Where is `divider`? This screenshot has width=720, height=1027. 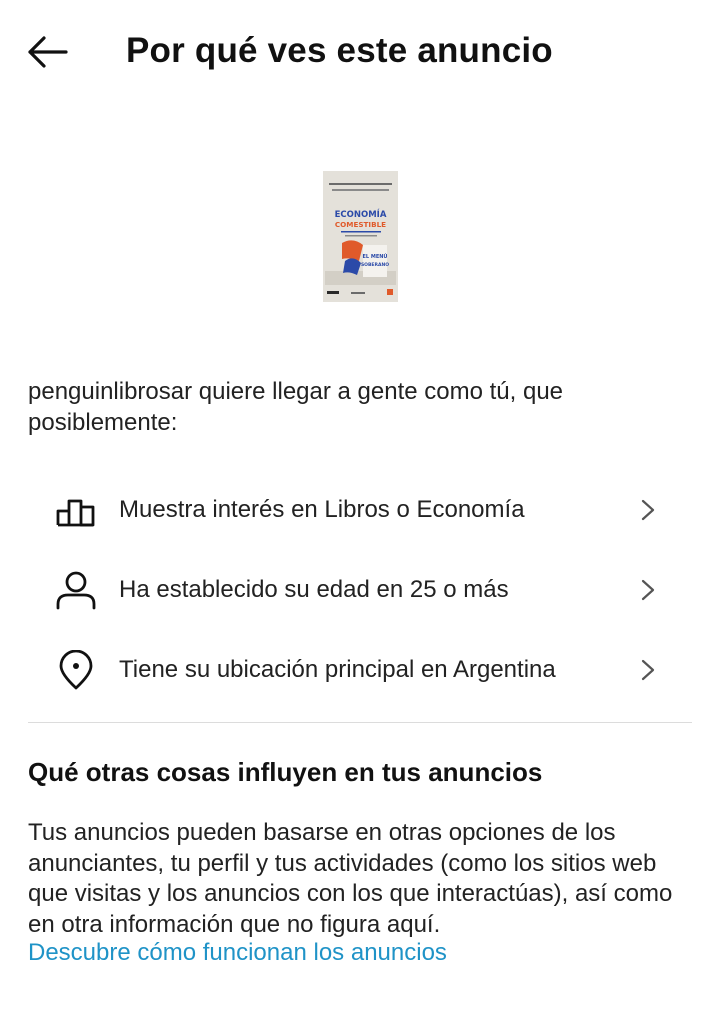
divider is located at coordinates (360, 722).